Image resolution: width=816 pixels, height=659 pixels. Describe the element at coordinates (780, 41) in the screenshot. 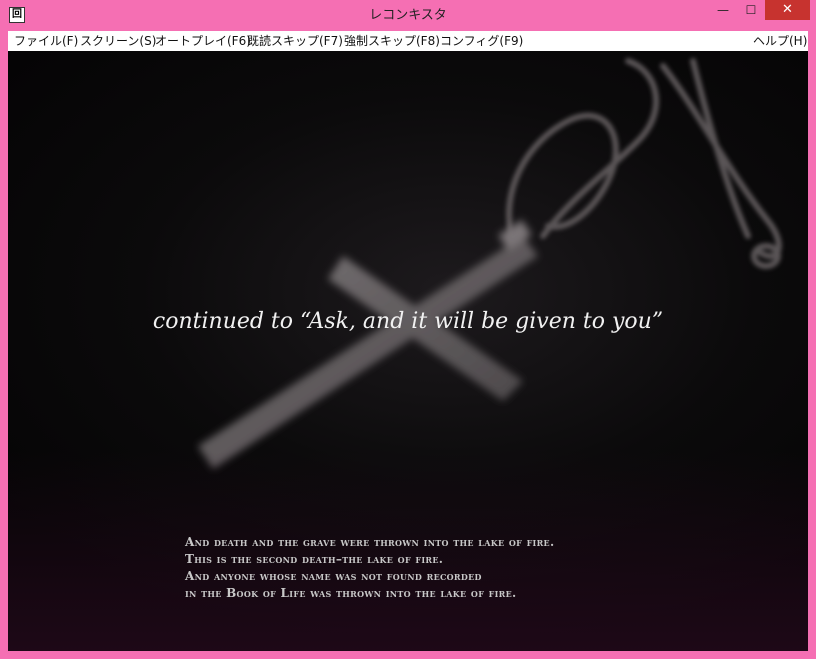

I see `menu-help: ヘルプ(H)` at that location.